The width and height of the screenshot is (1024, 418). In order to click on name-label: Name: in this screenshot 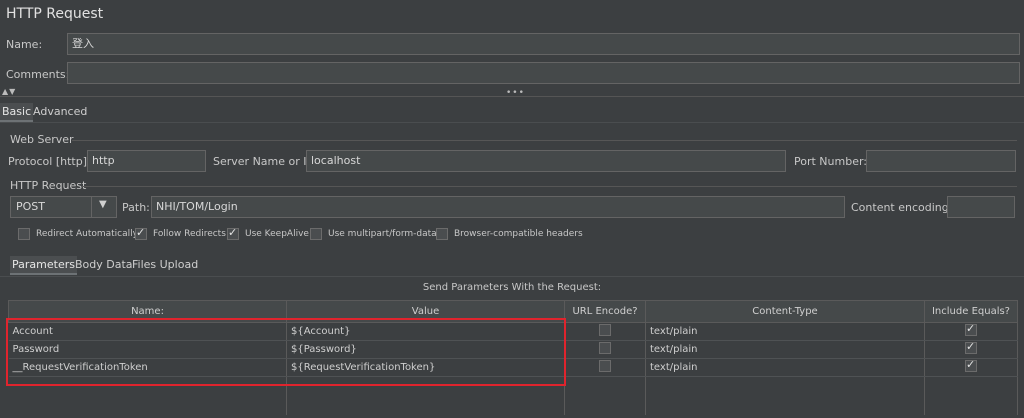, I will do `click(24, 44)`.